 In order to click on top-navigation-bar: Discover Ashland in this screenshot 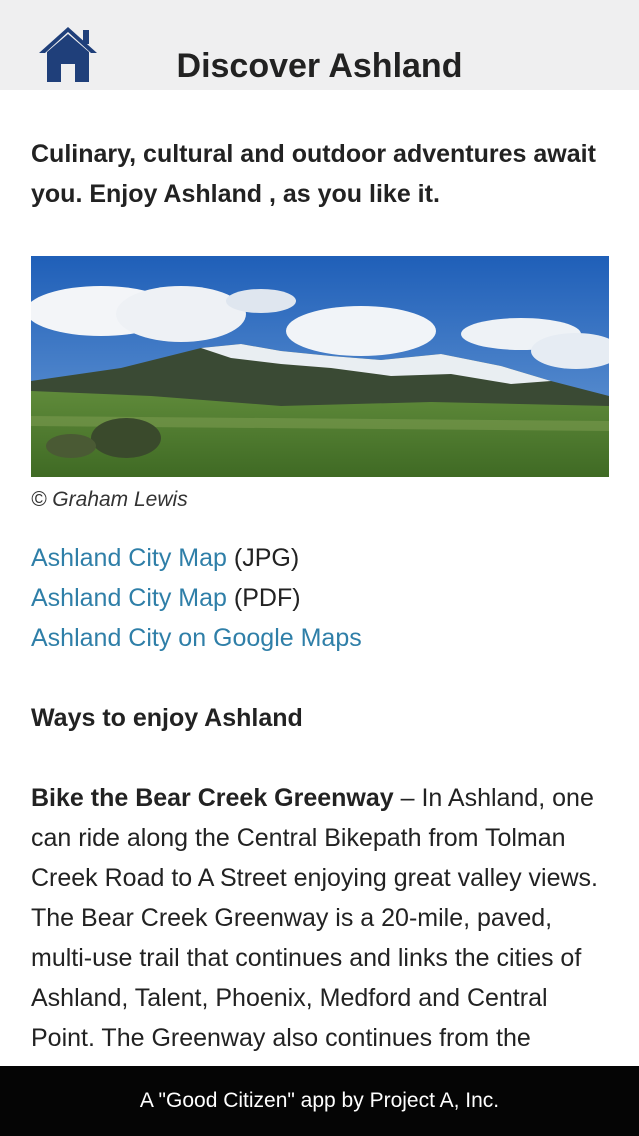, I will do `click(319, 45)`.